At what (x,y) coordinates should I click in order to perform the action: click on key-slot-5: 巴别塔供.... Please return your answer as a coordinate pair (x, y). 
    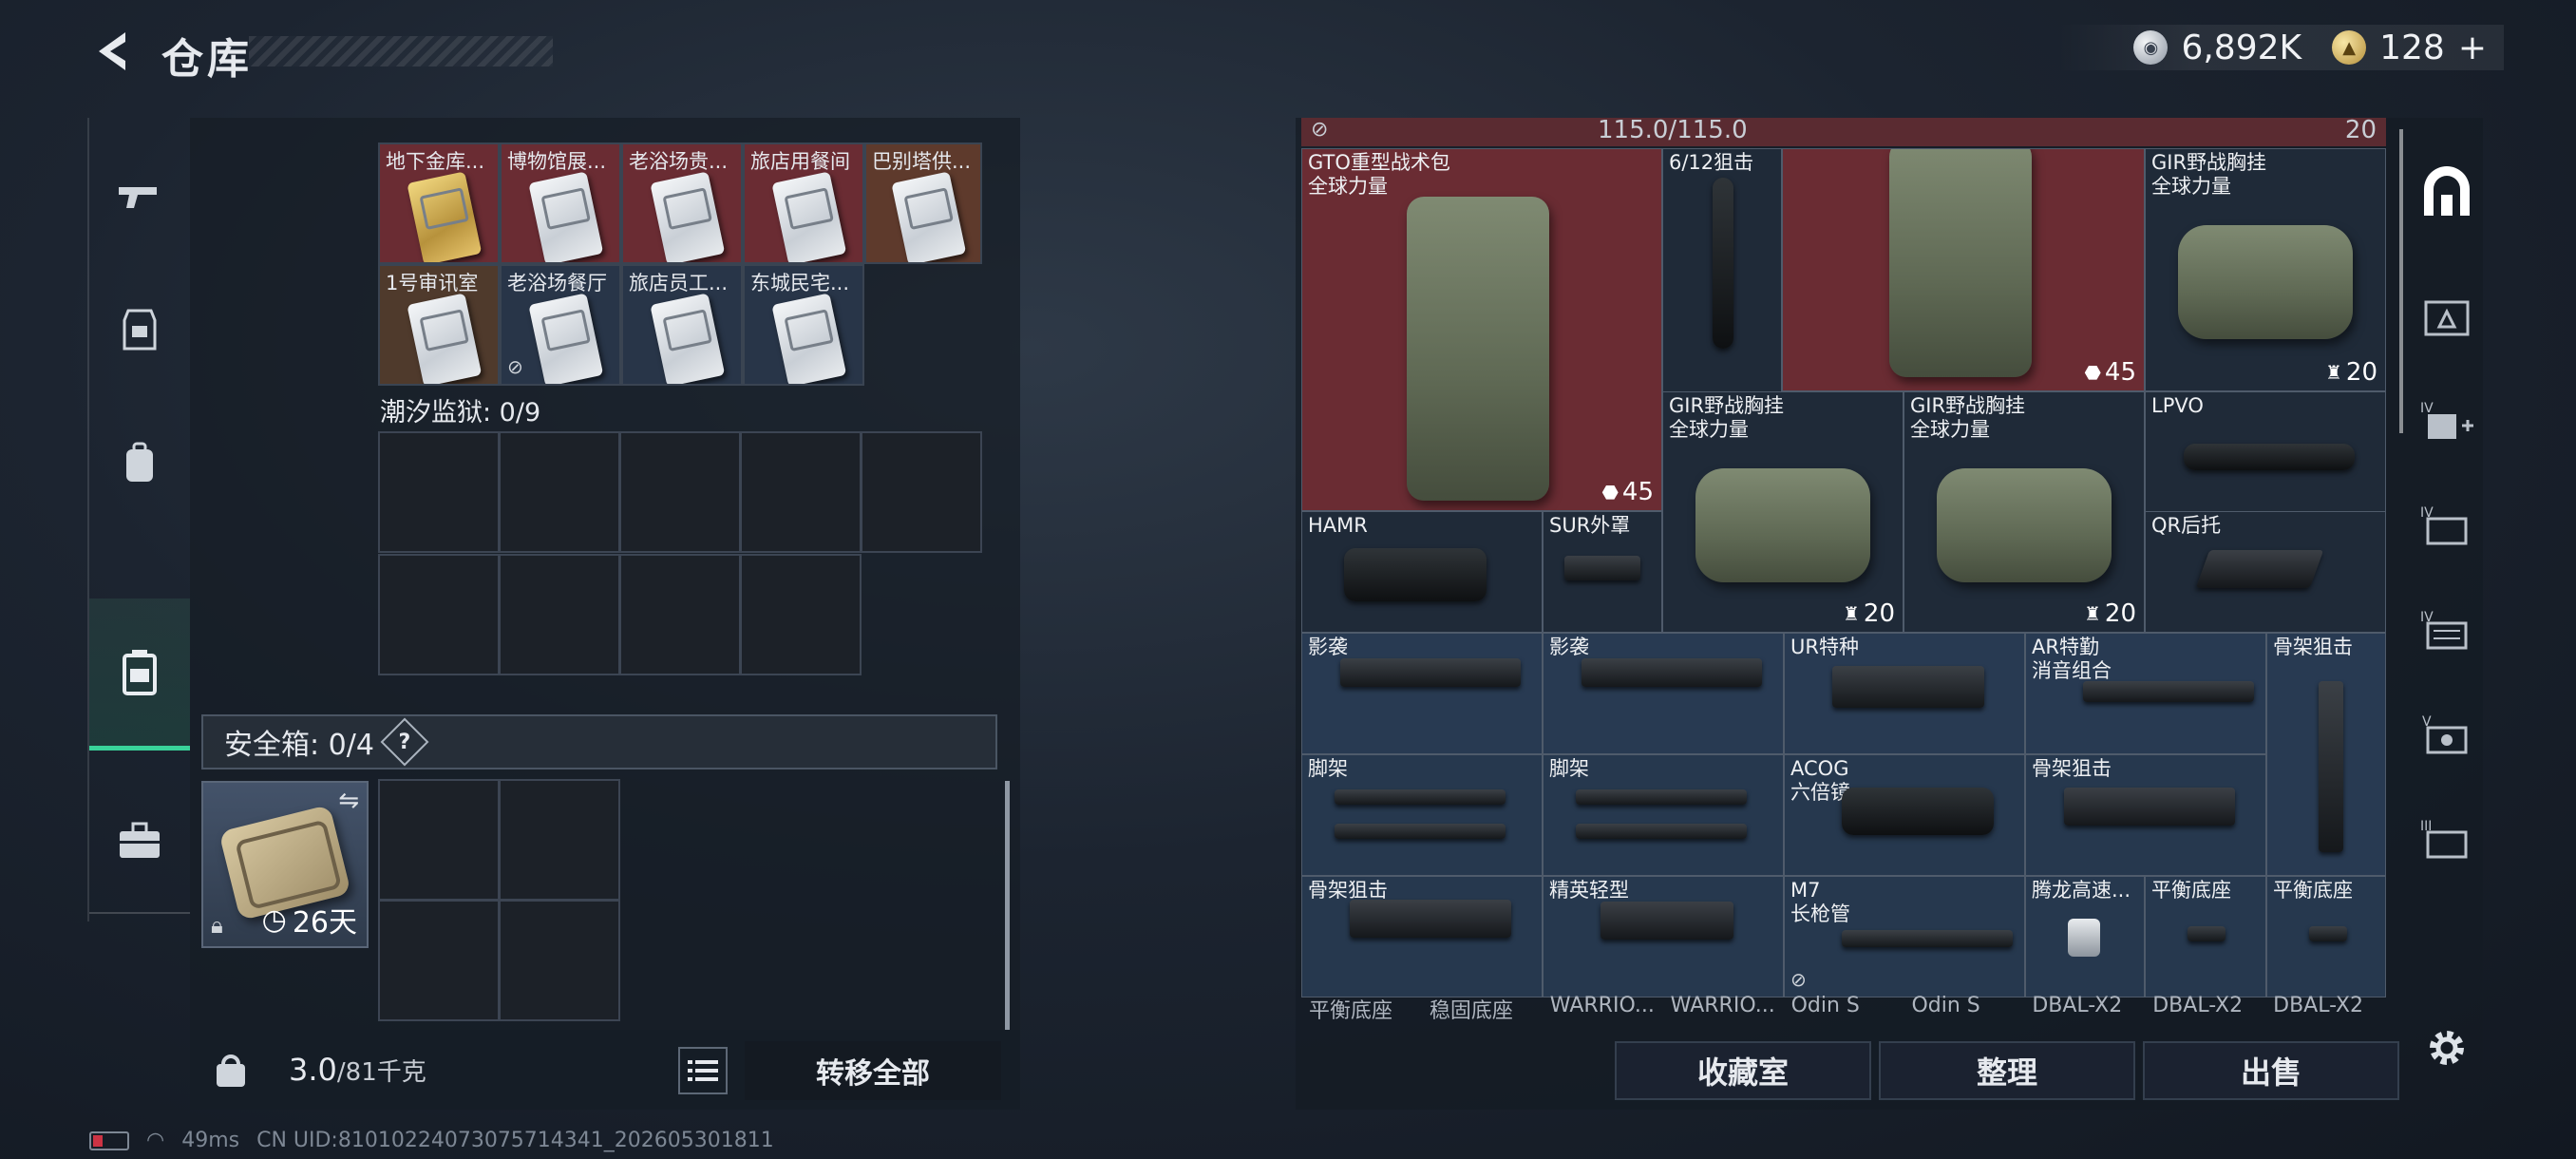
    Looking at the image, I should click on (923, 203).